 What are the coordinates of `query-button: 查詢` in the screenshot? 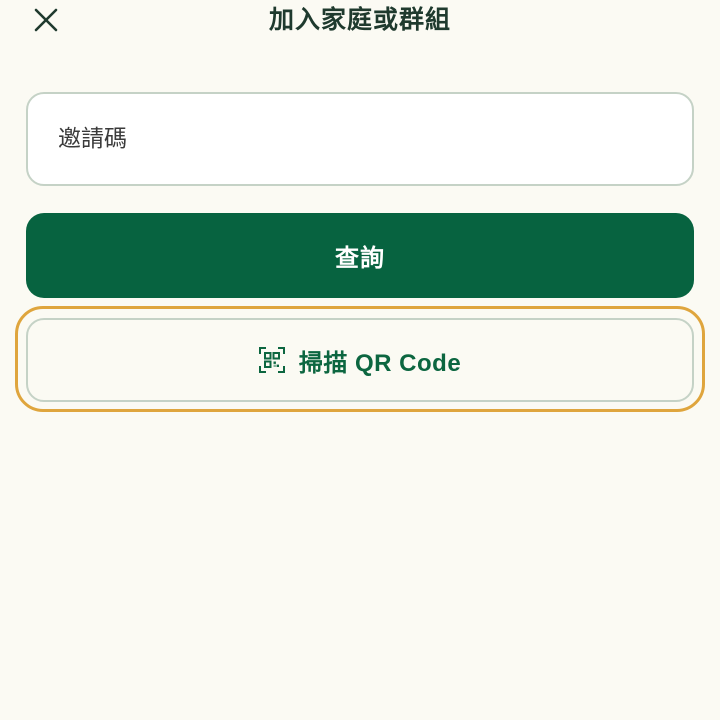 It's located at (360, 255).